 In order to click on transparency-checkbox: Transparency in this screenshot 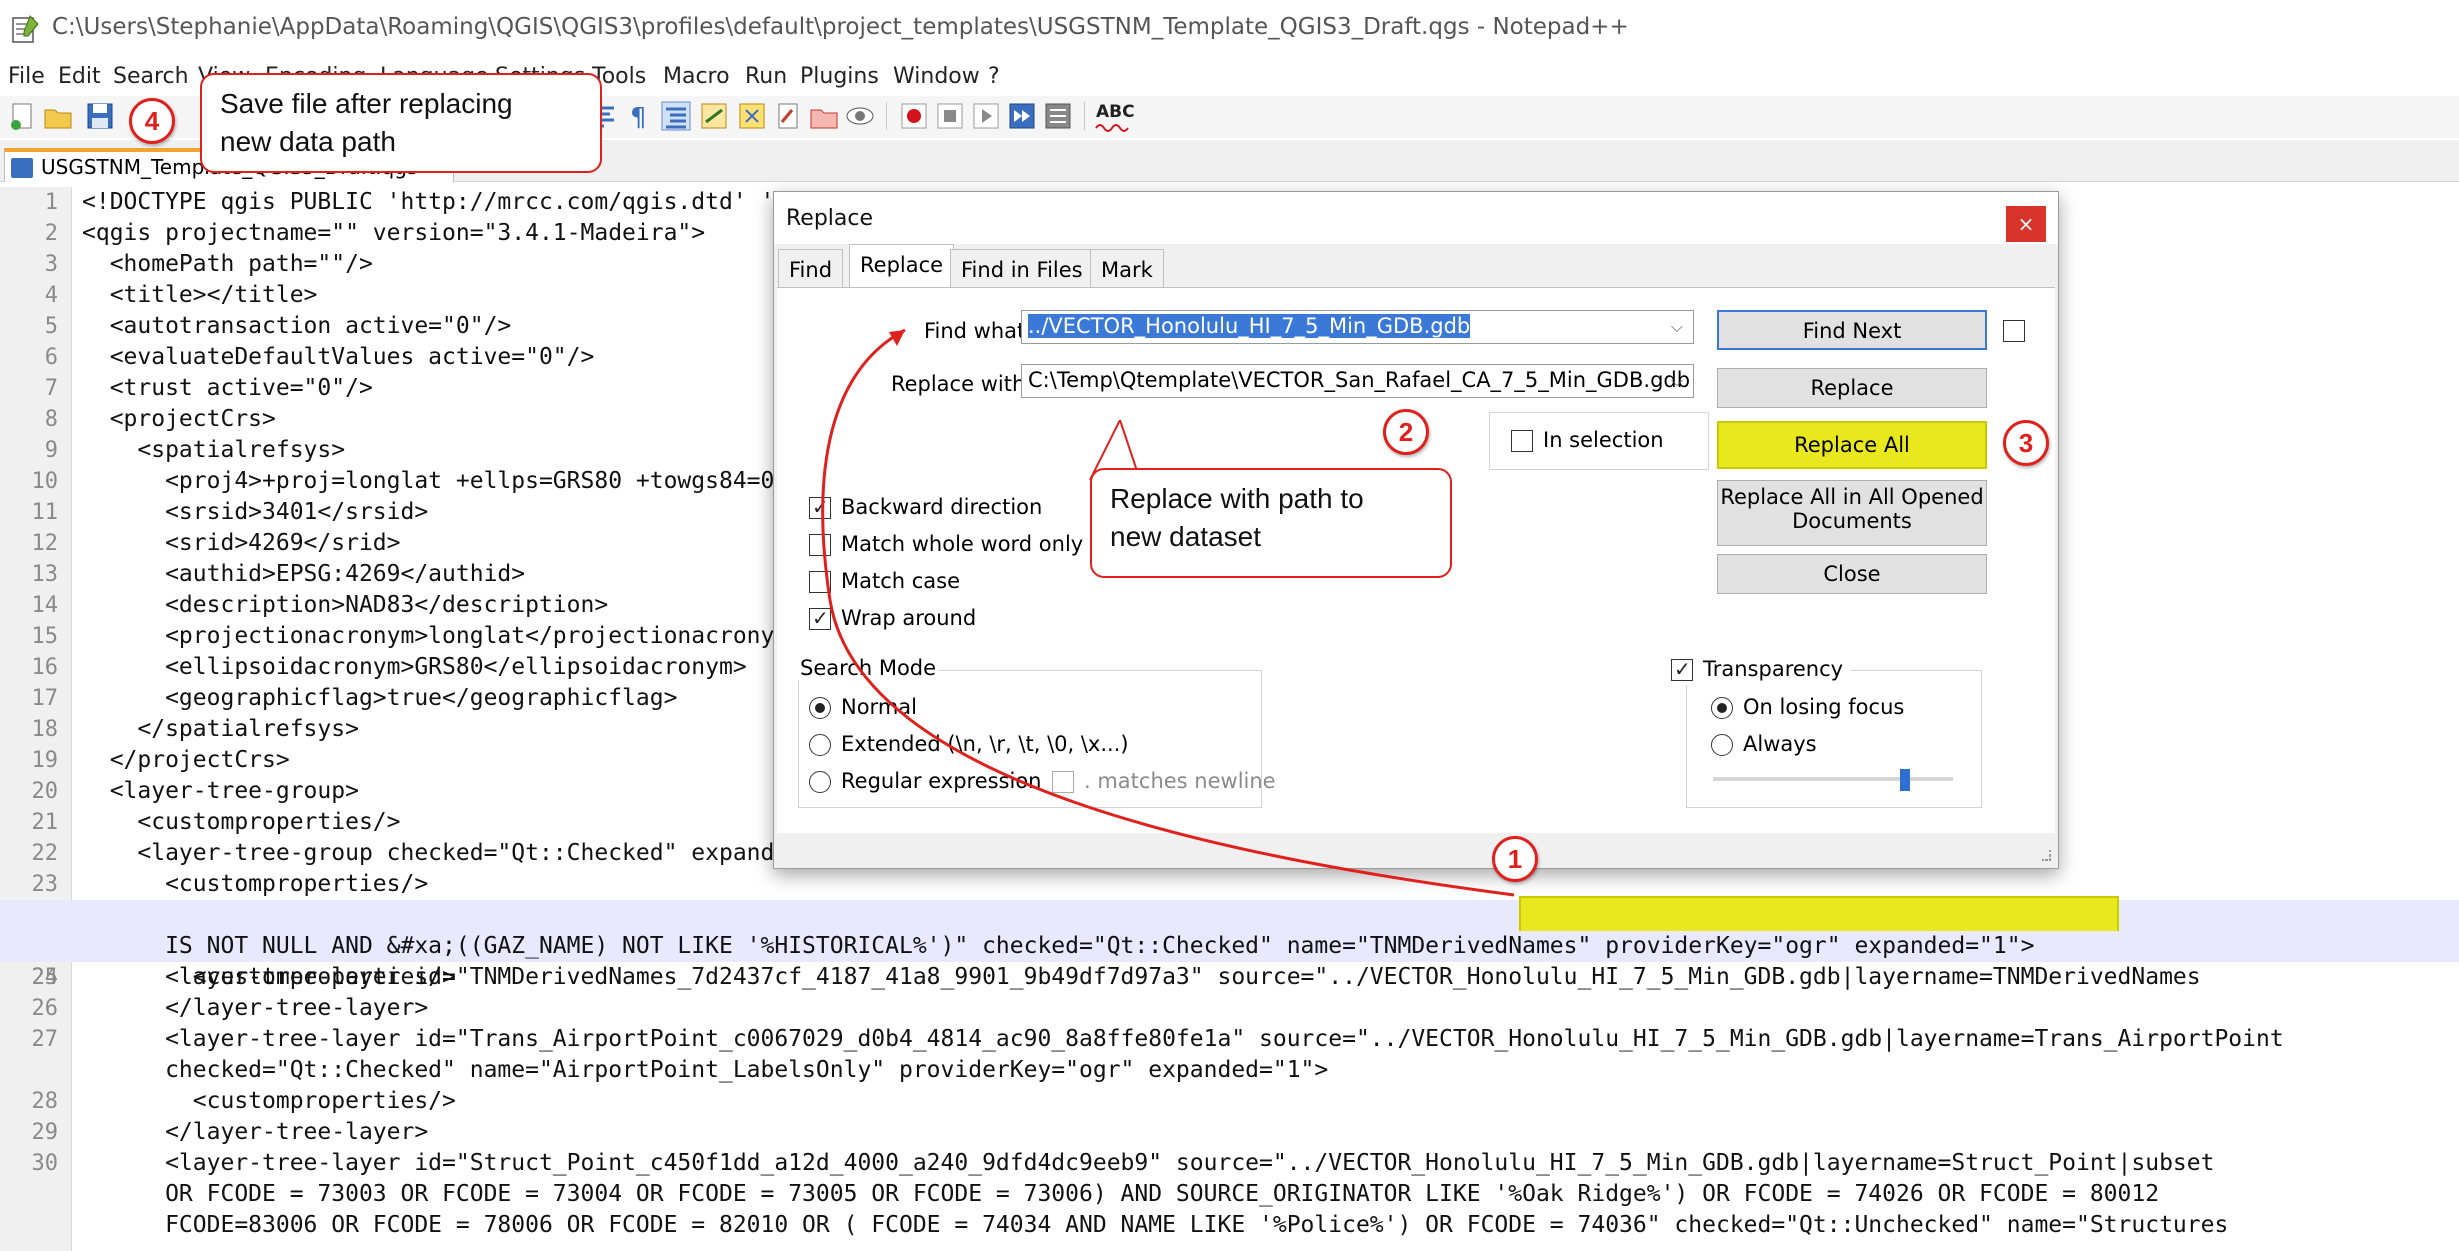, I will do `click(1761, 671)`.